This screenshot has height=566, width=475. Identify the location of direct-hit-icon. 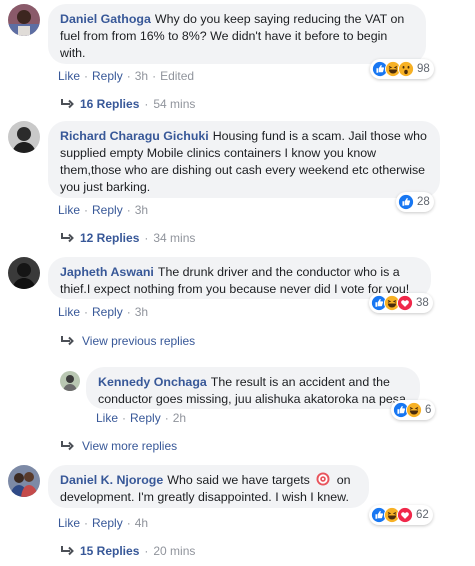
(323, 479).